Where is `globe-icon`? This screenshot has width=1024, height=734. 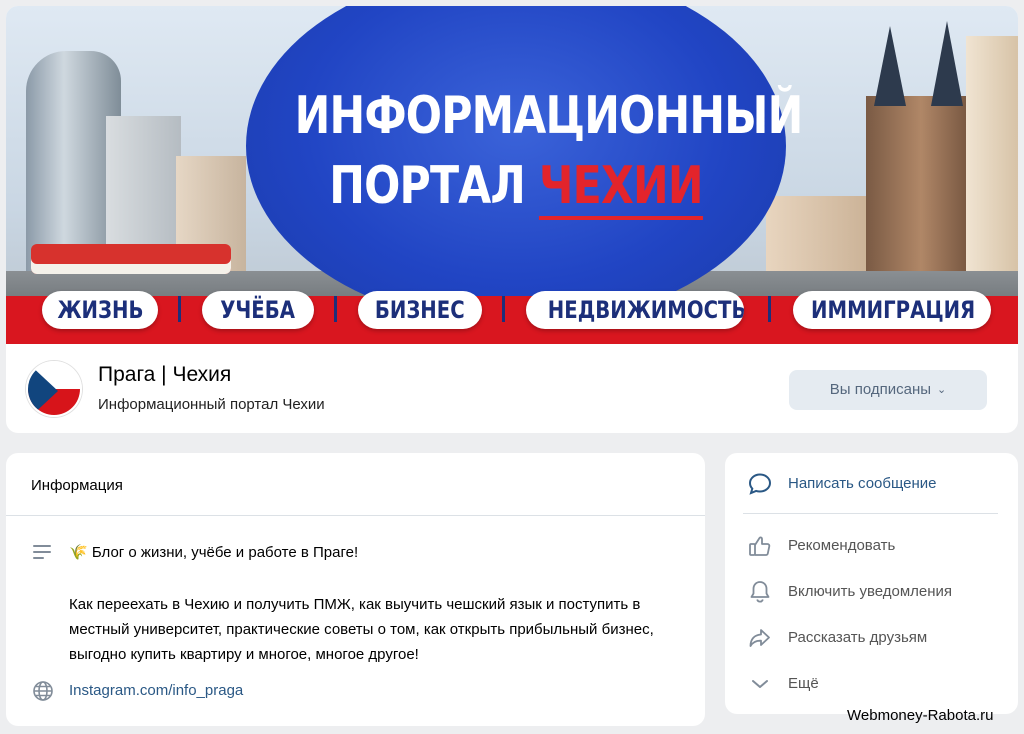 globe-icon is located at coordinates (43, 691).